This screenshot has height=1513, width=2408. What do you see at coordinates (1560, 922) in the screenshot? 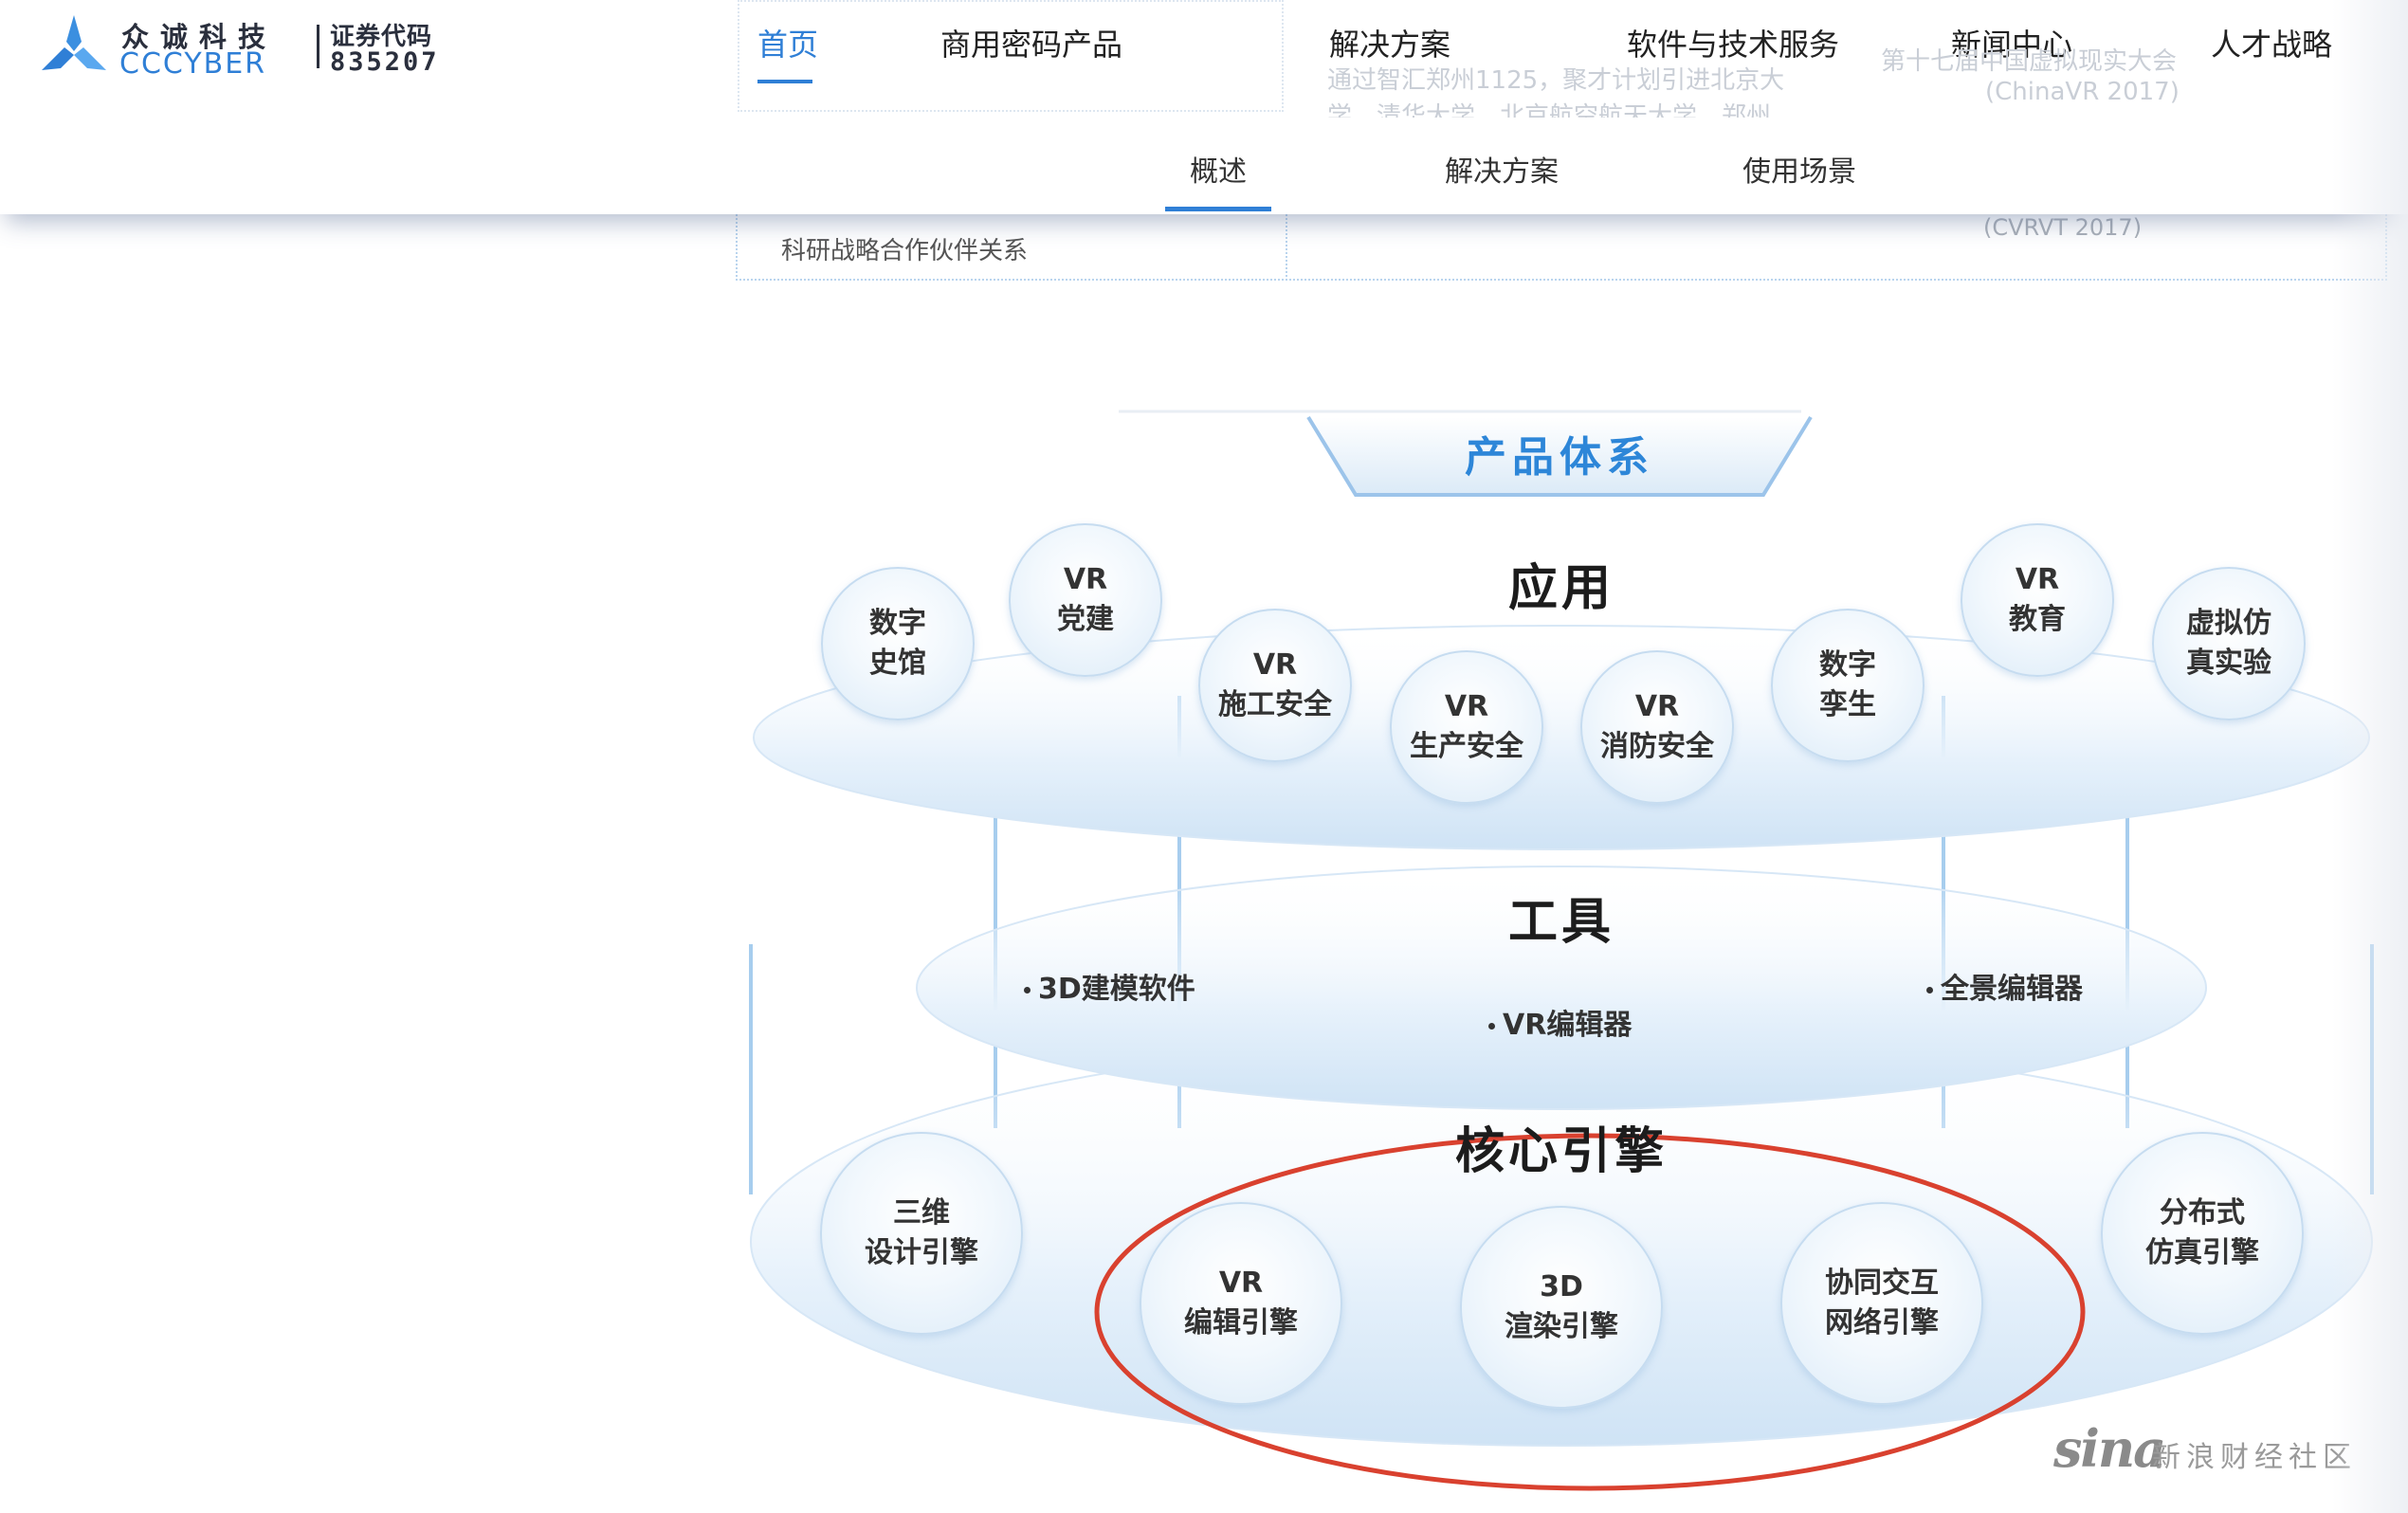
I see `layer-title-tools: 工具` at bounding box center [1560, 922].